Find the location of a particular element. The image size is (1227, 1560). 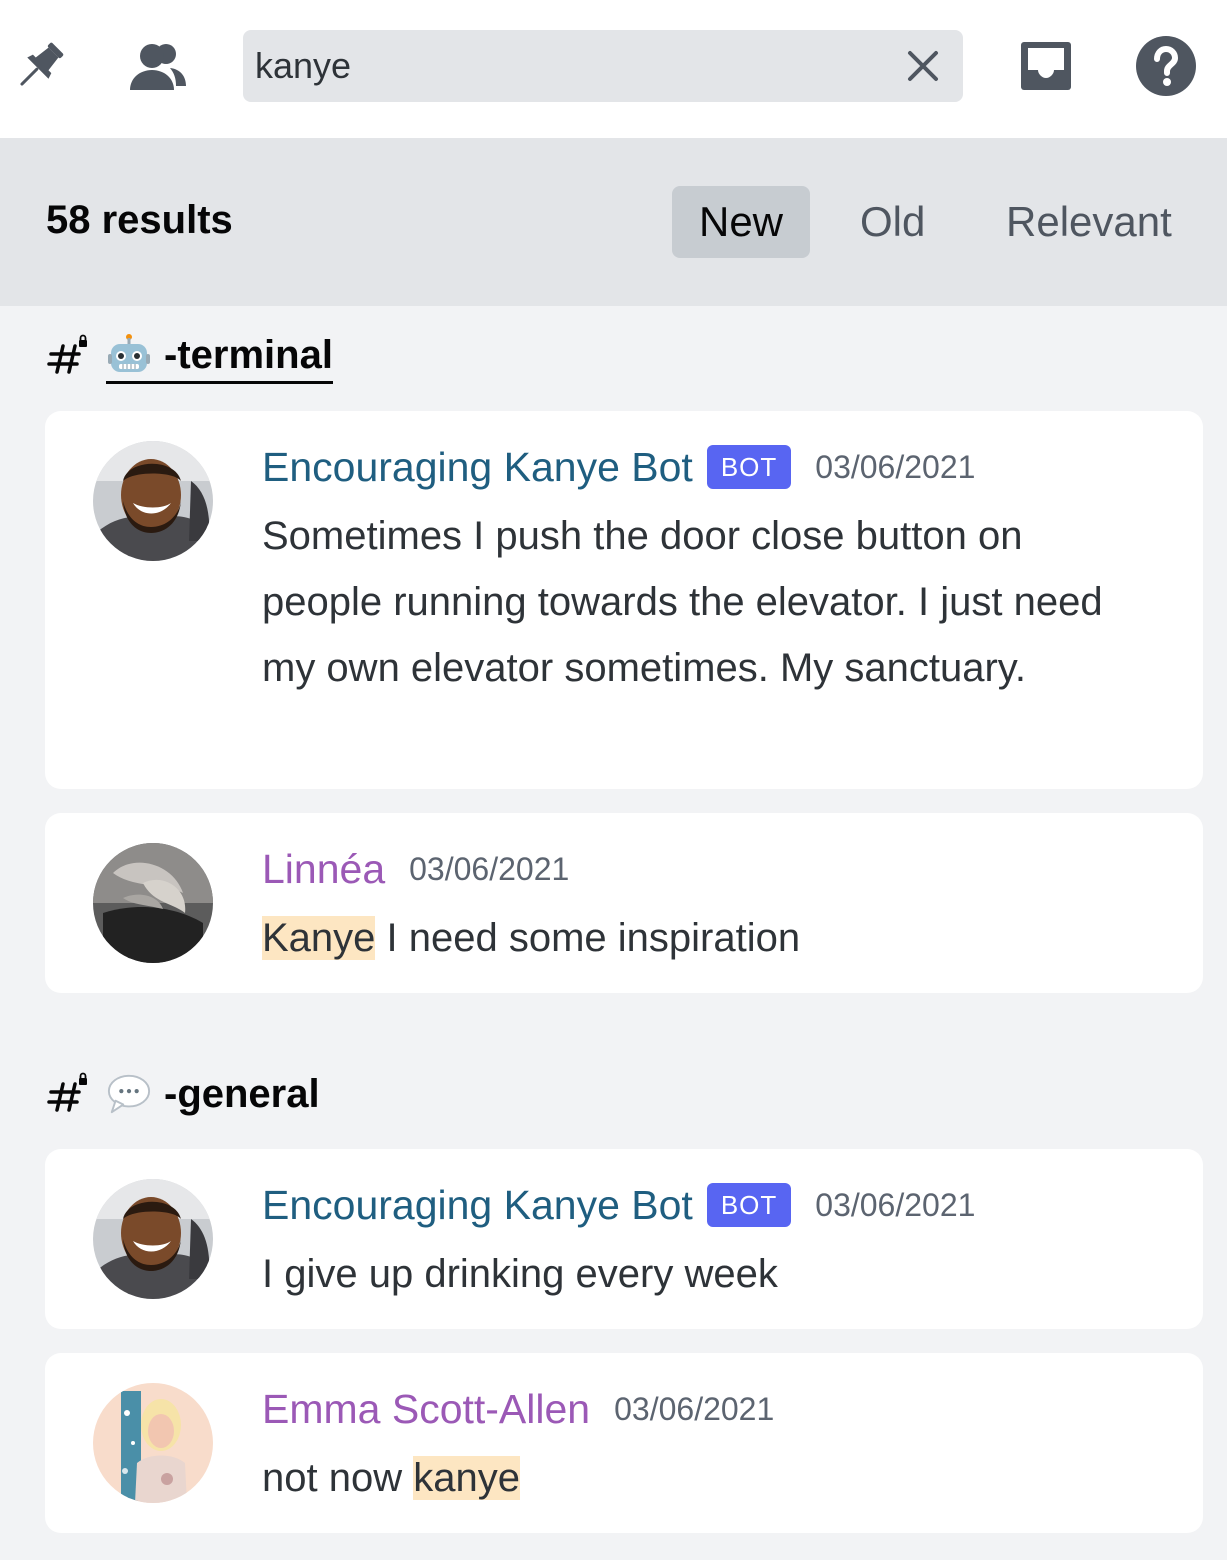

channel-header-general: -general is located at coordinates (183, 1094).